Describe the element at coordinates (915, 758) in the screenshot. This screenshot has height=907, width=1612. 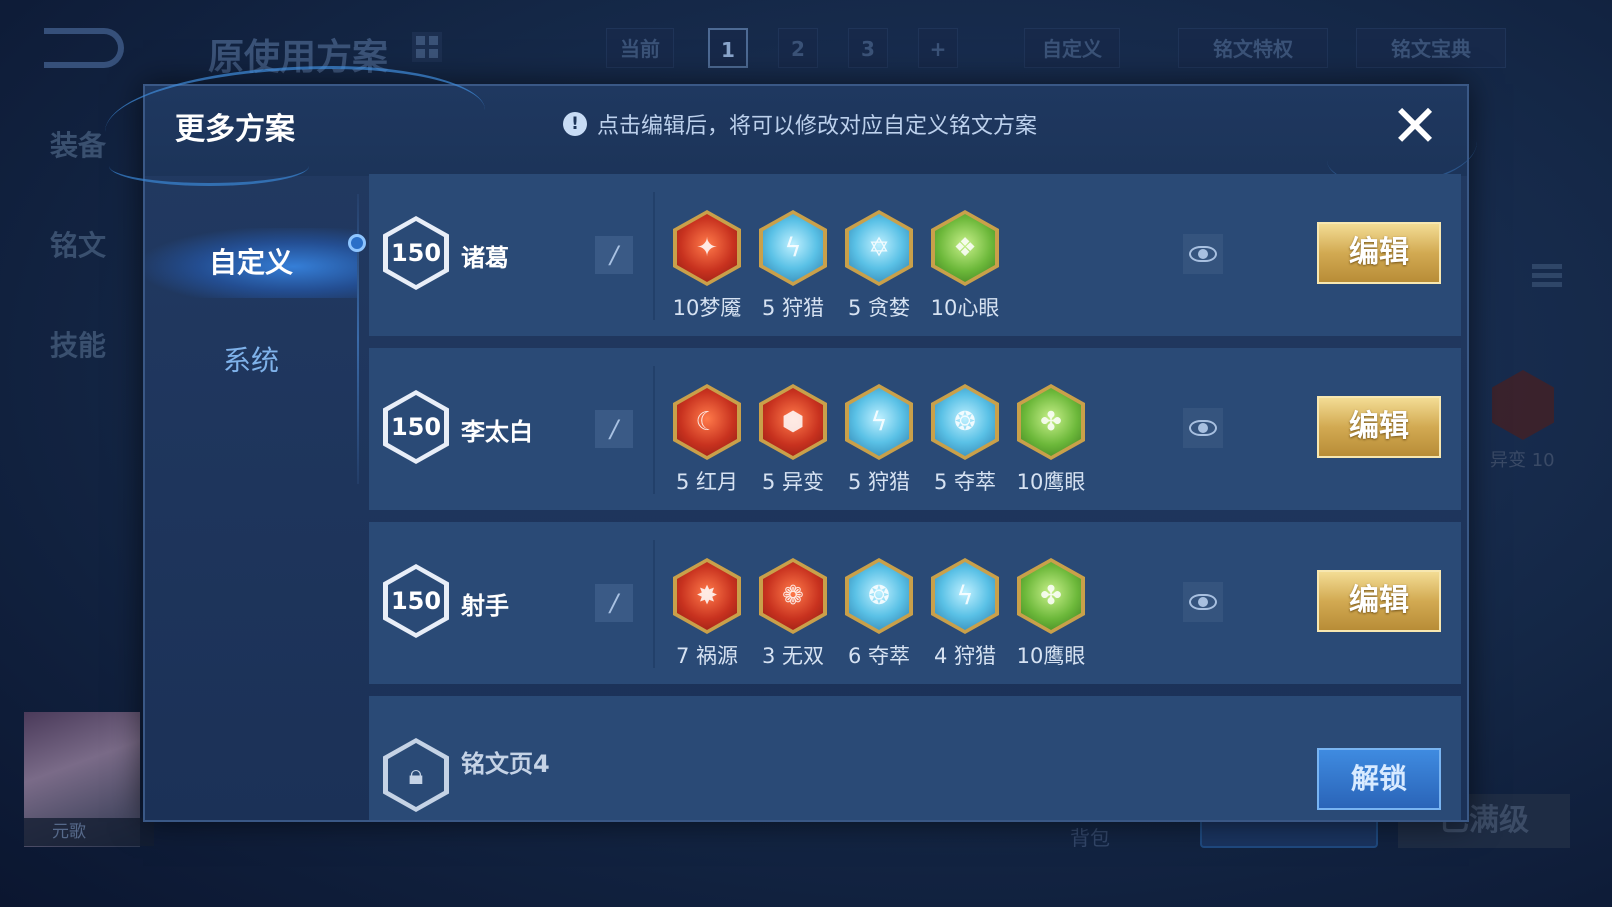
I see `plan-row-locked: 🔒︎ 铭文页4 解锁` at that location.